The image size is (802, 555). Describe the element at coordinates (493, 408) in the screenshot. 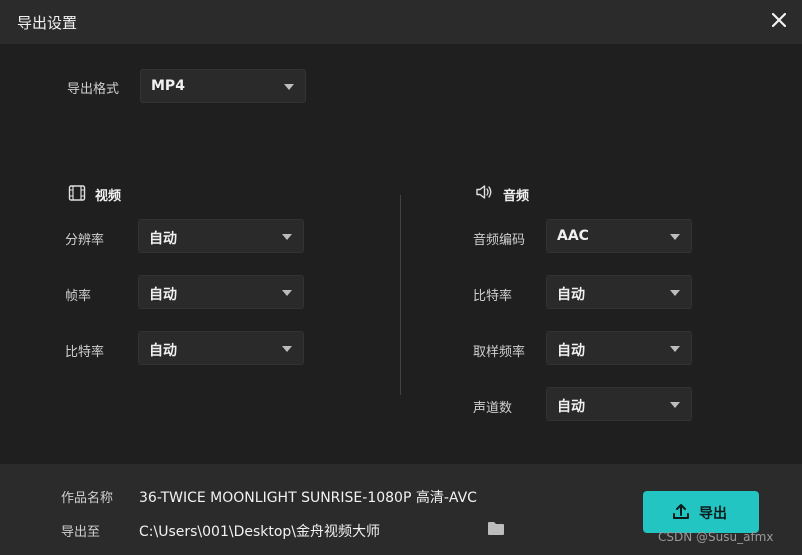

I see `audio-channels-label: 声道数` at that location.